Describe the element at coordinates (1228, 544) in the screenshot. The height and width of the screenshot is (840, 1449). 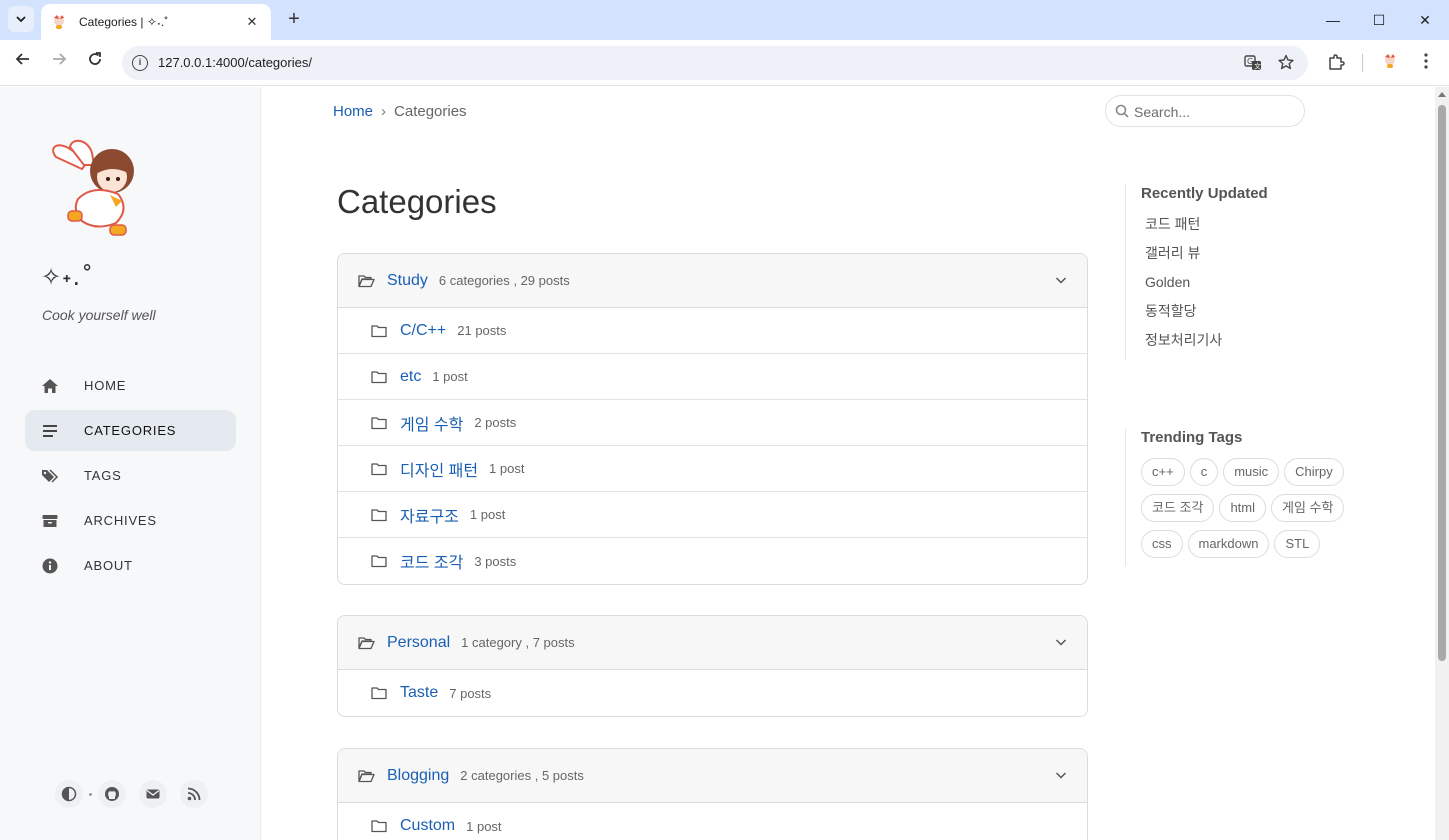
I see `tag-pill: markdown` at that location.